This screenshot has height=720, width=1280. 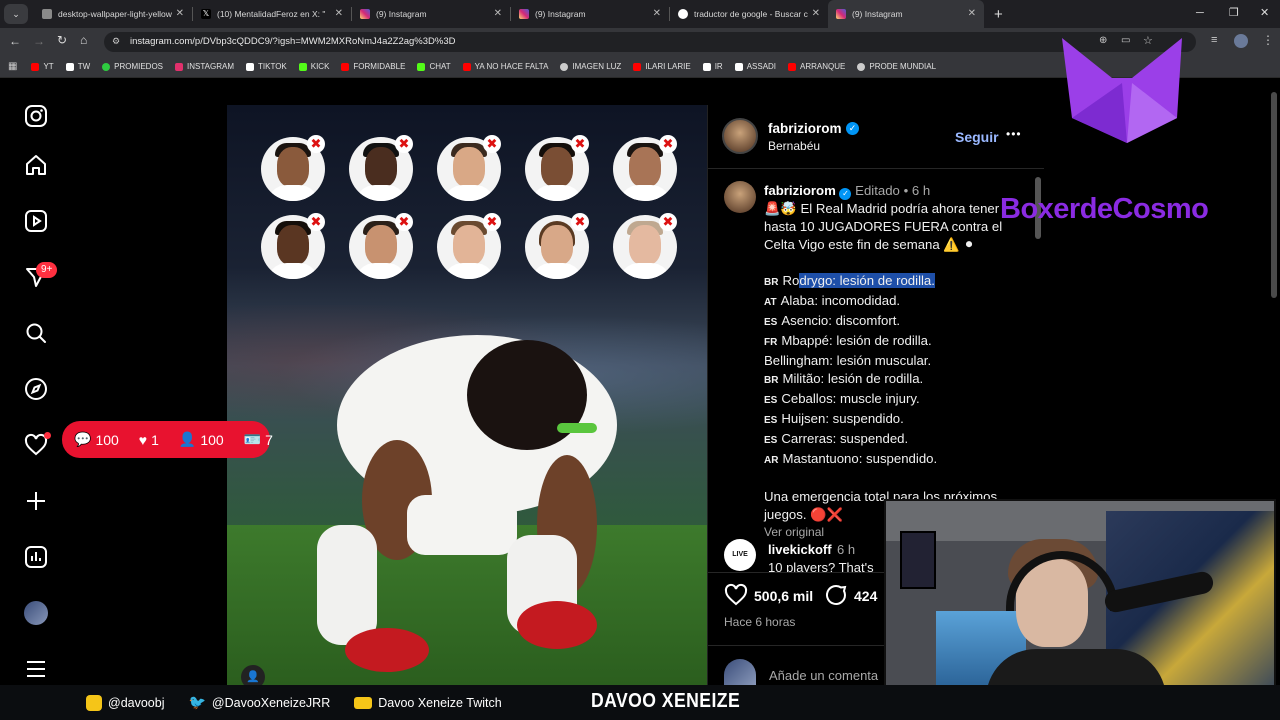 What do you see at coordinates (887, 322) in the screenshot?
I see `player-line: ES Asencio: discomfort.` at bounding box center [887, 322].